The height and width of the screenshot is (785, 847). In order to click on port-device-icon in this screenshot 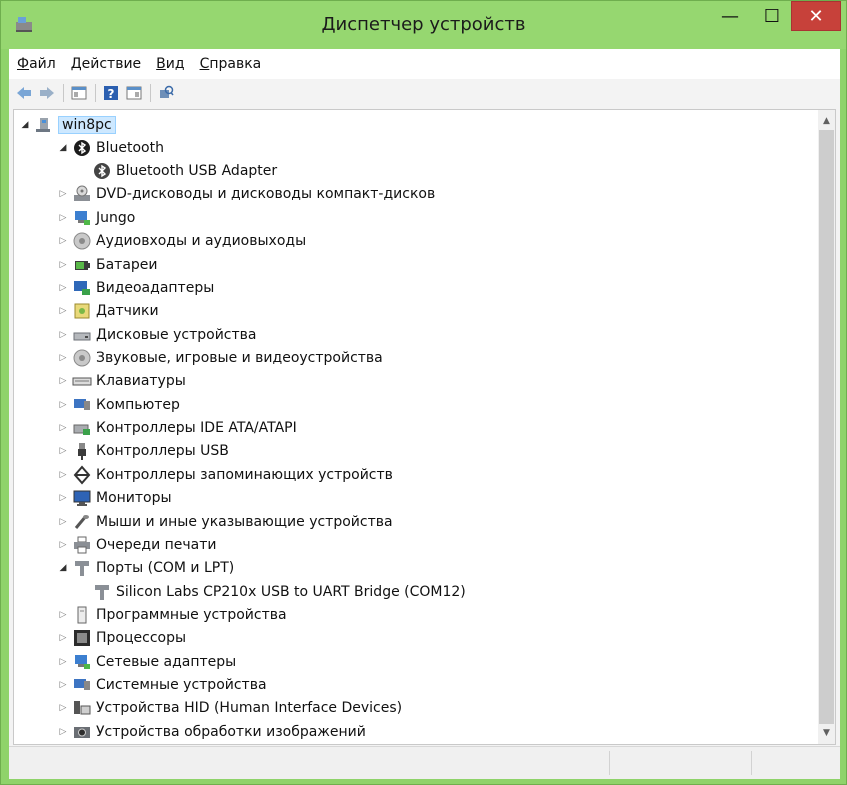, I will do `click(102, 592)`.